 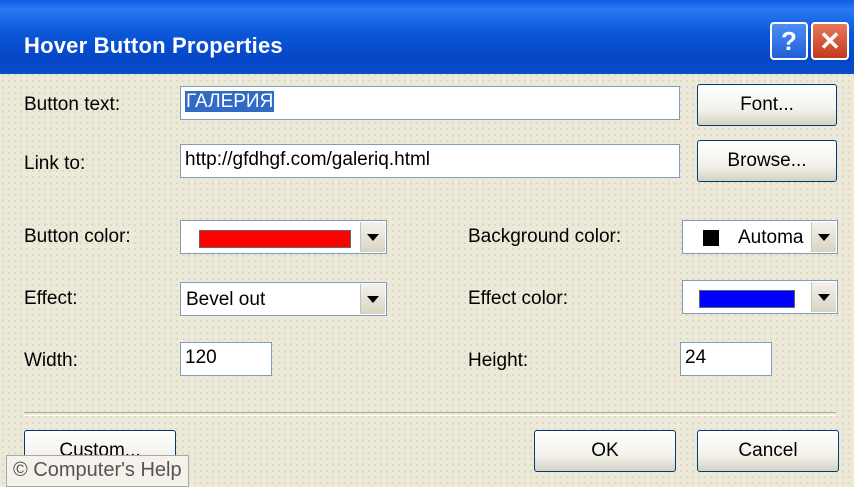 What do you see at coordinates (226, 359) in the screenshot?
I see `width-input: 120` at bounding box center [226, 359].